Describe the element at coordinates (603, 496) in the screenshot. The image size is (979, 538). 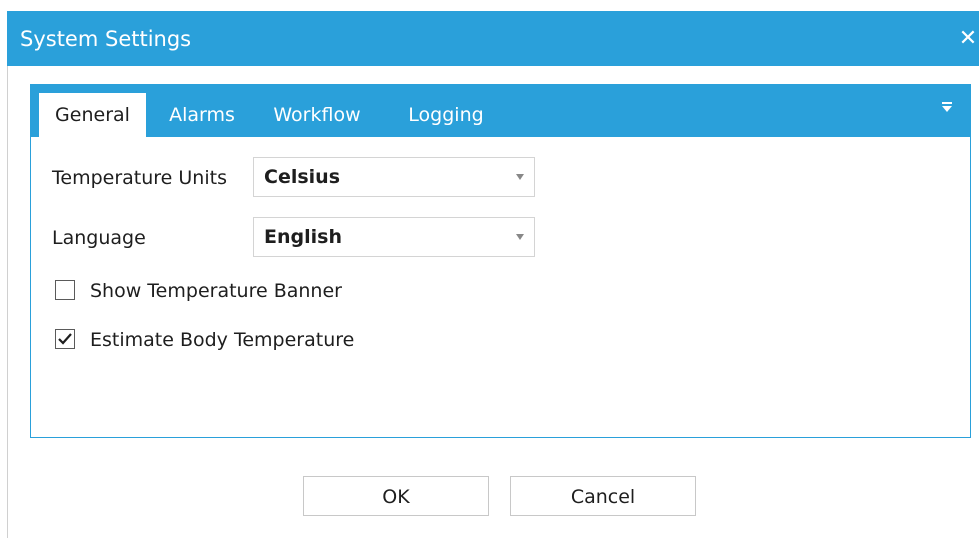
I see `cancel-button: Cancel` at that location.